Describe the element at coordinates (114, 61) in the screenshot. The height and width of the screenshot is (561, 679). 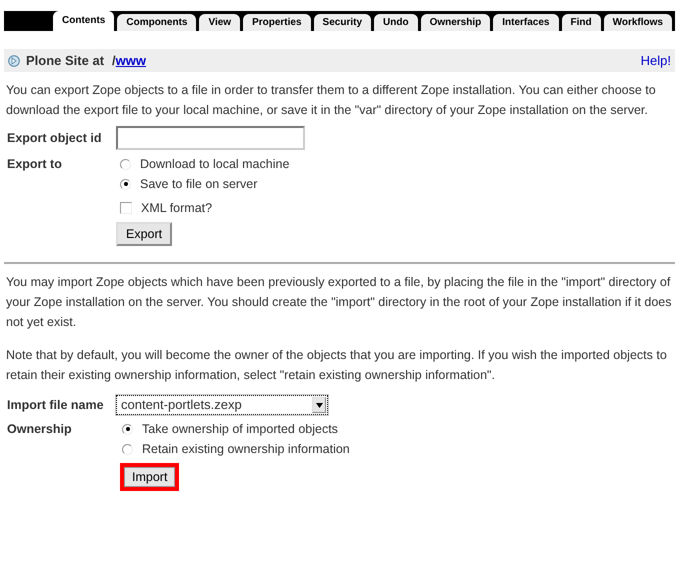
I see `path-prefix: /` at that location.